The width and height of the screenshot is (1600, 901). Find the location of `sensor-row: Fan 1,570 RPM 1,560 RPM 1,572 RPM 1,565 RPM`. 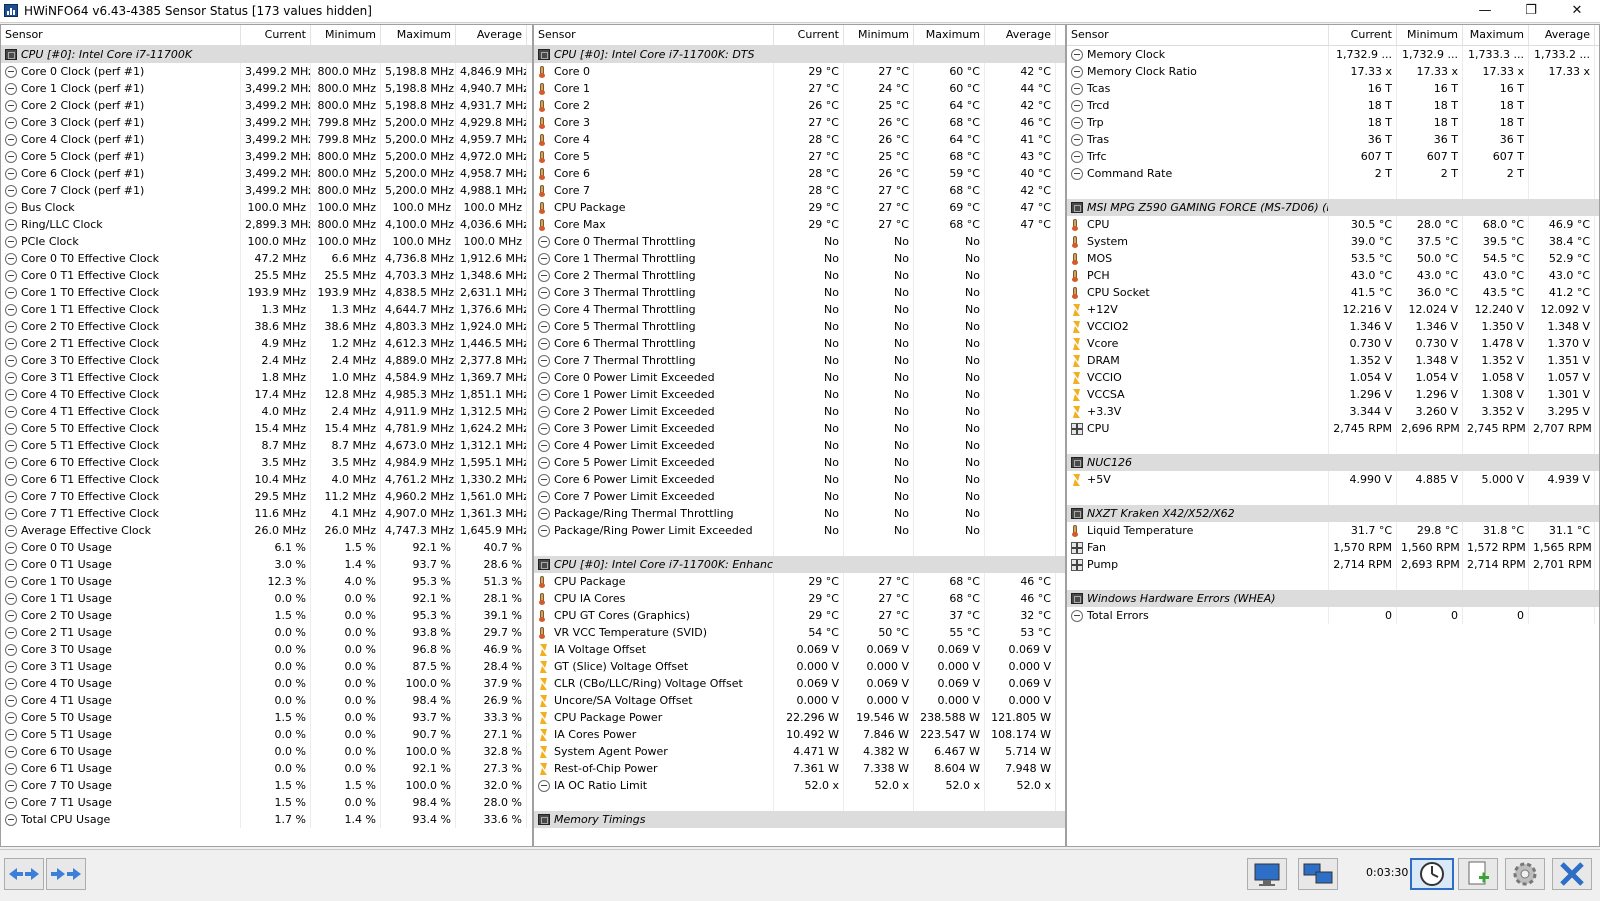

sensor-row: Fan 1,570 RPM 1,560 RPM 1,572 RPM 1,565 RPM is located at coordinates (1333, 547).